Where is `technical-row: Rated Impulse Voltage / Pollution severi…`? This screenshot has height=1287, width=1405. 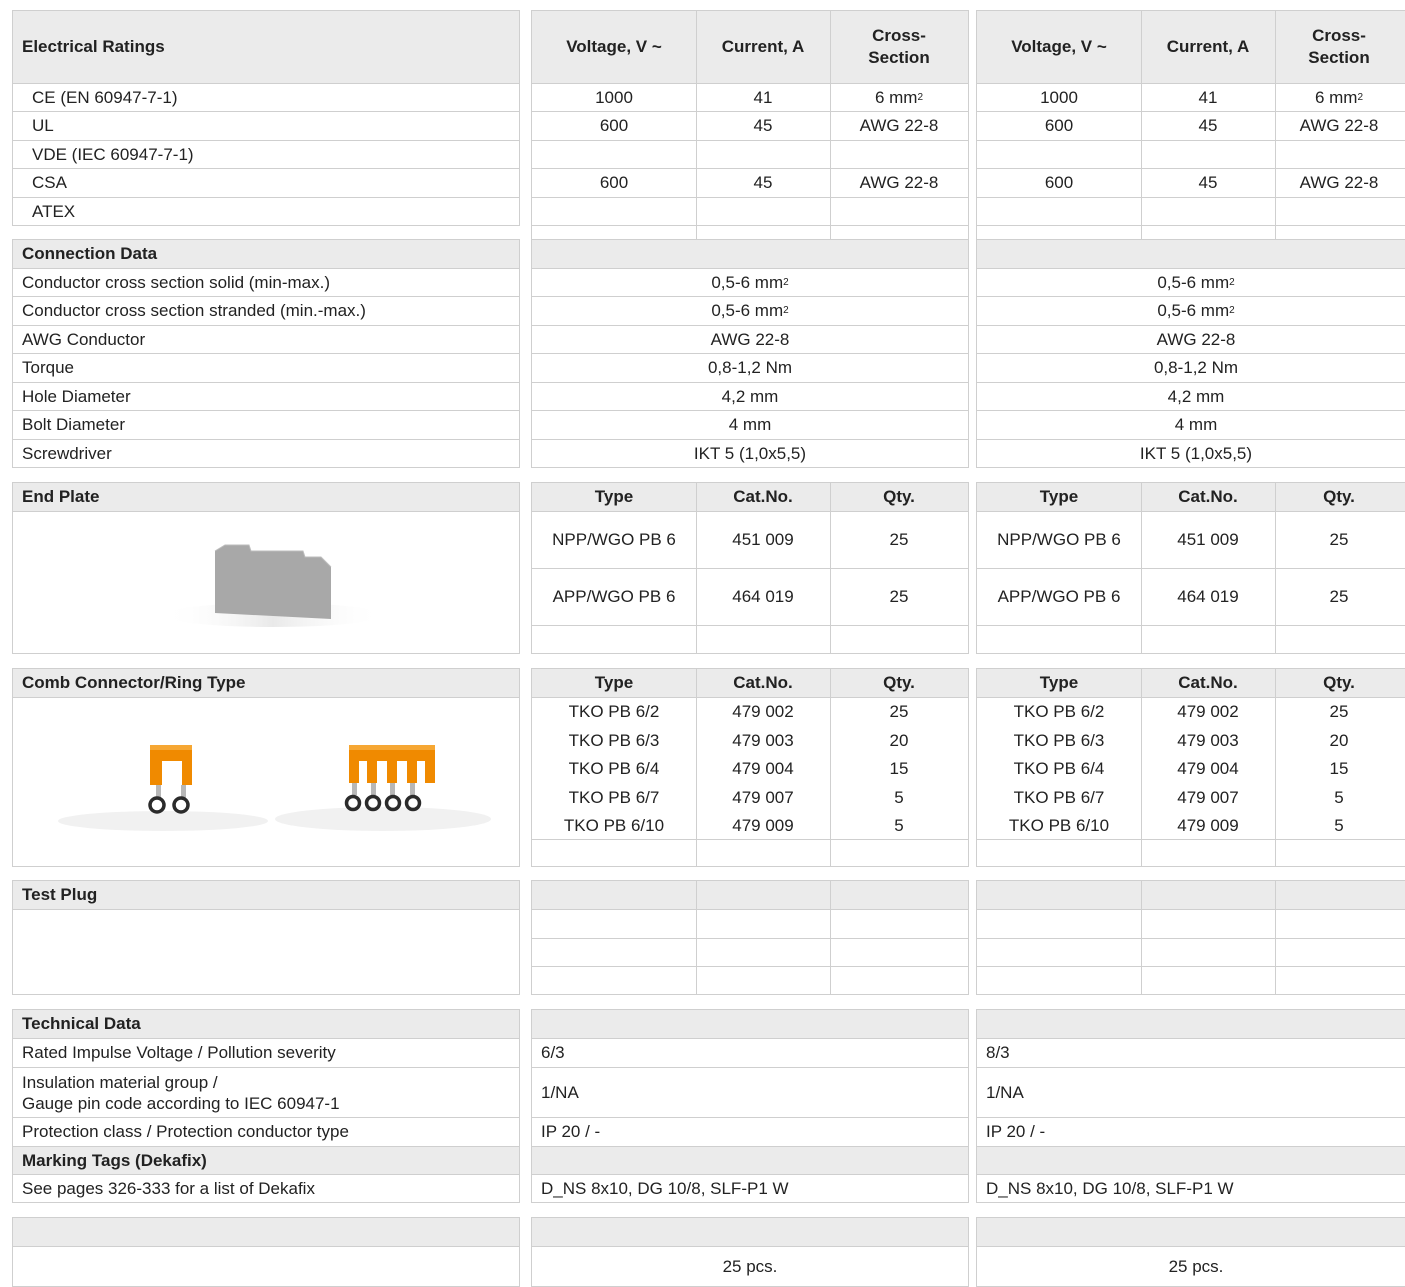
technical-row: Rated Impulse Voltage / Pollution severi… is located at coordinates (266, 1053).